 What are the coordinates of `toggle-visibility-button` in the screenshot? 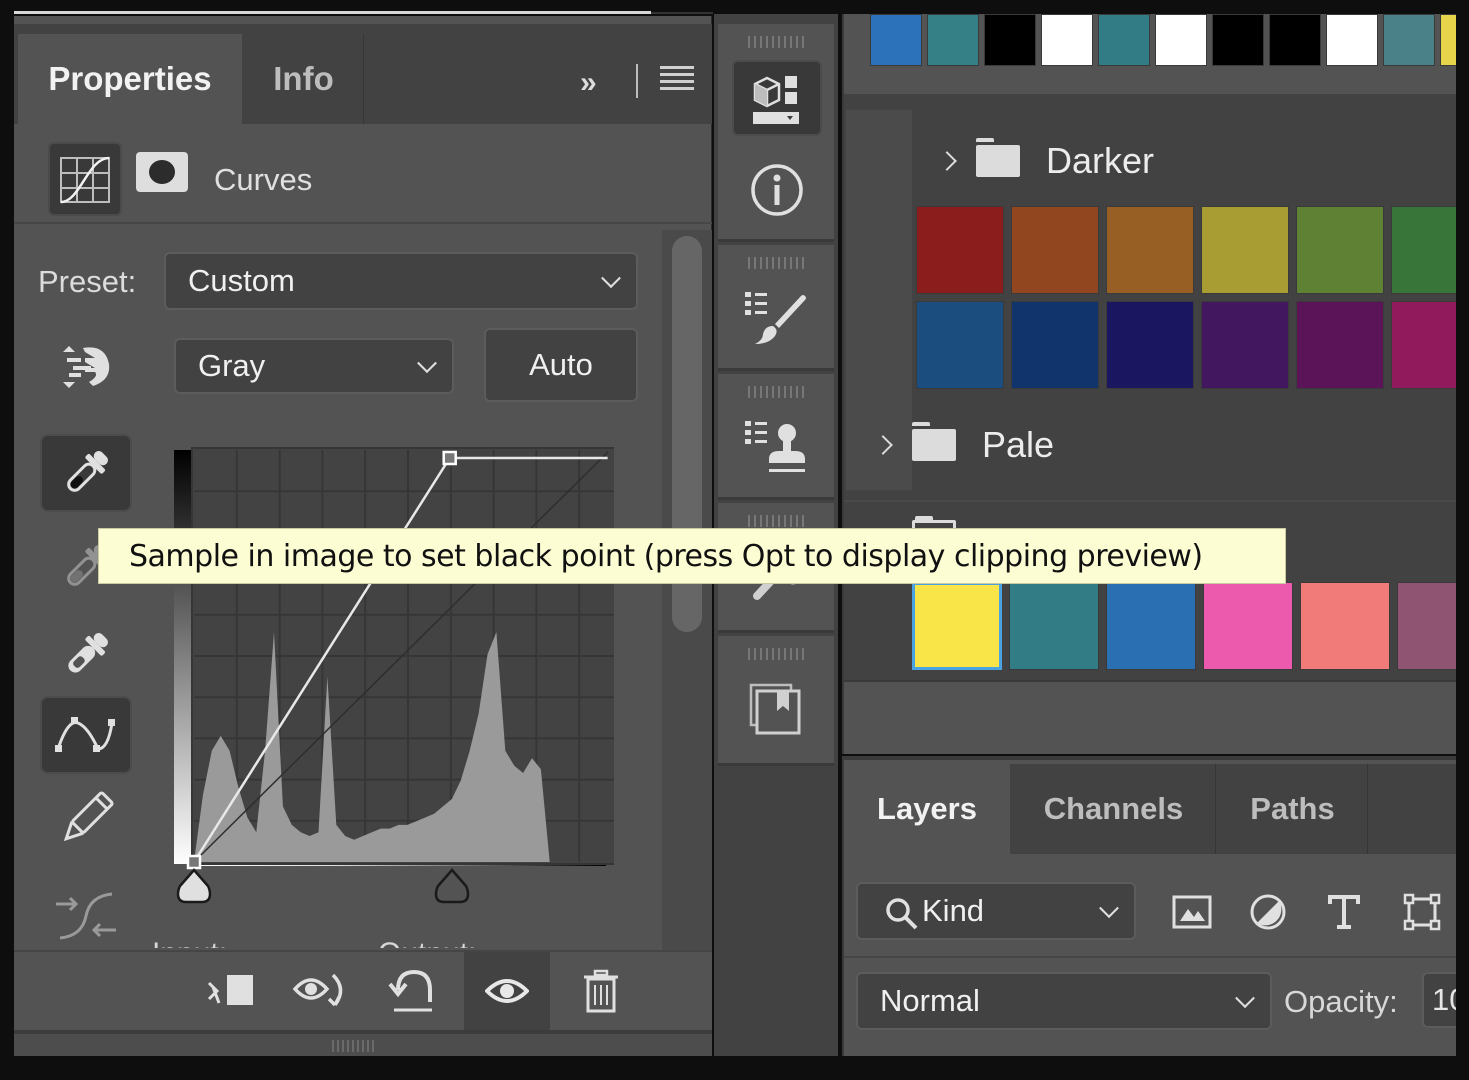 It's located at (507, 991).